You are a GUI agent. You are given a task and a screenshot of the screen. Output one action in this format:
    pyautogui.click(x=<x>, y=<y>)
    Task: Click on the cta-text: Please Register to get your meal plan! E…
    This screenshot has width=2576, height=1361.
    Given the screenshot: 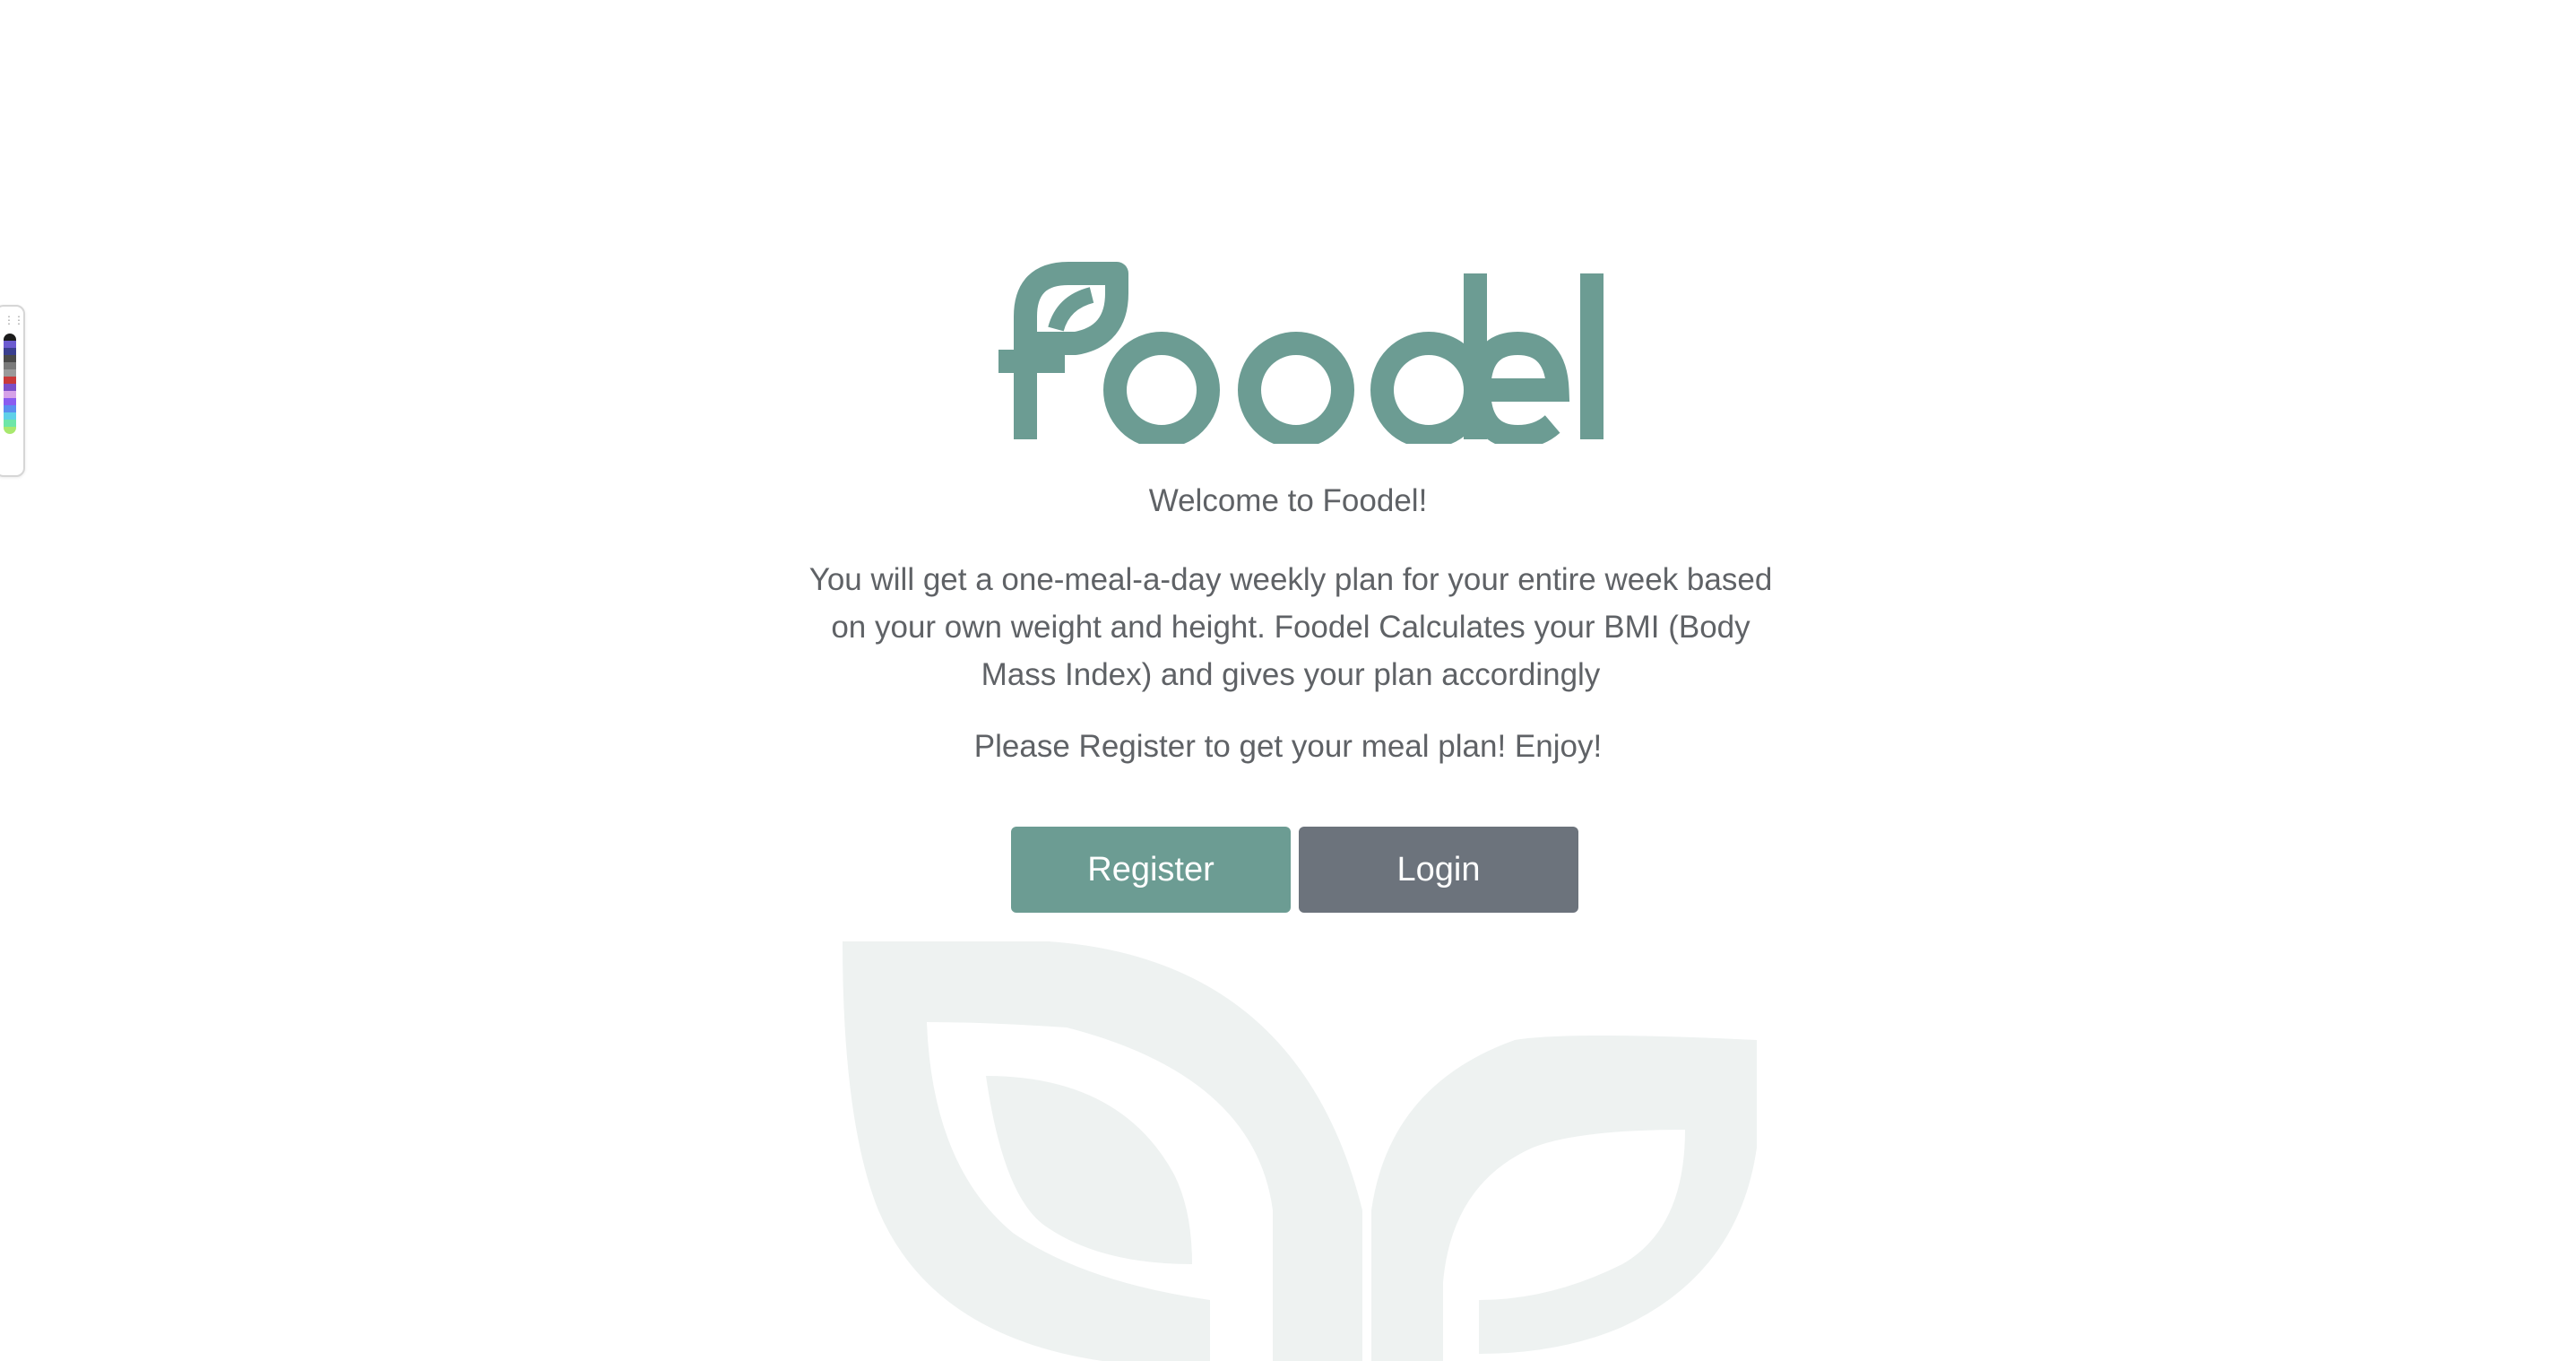 What is the action you would take?
    pyautogui.click(x=1288, y=746)
    